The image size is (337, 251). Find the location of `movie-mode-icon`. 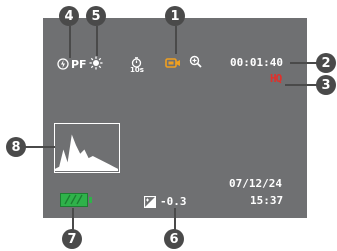

movie-mode-icon is located at coordinates (173, 64).